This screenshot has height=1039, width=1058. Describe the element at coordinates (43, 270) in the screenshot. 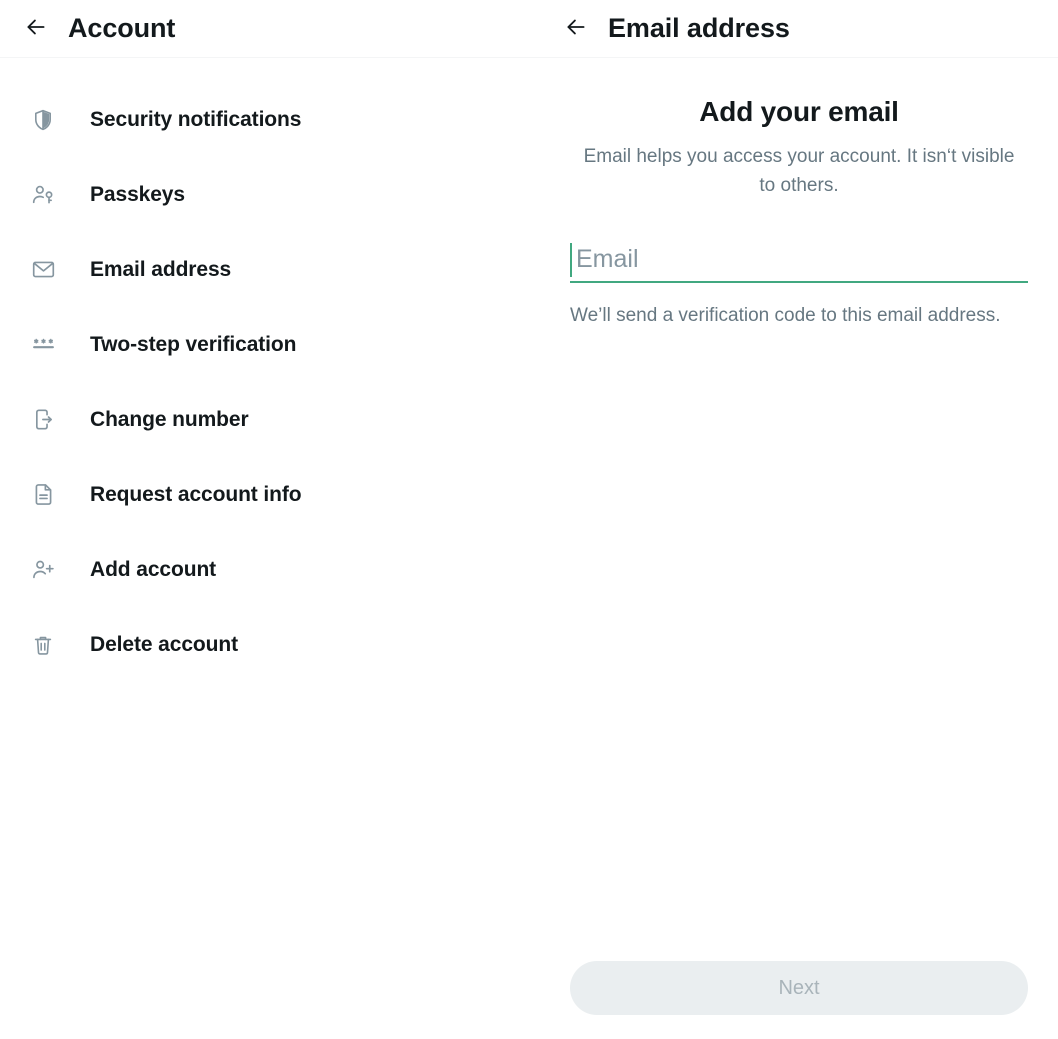

I see `envelope-icon` at that location.